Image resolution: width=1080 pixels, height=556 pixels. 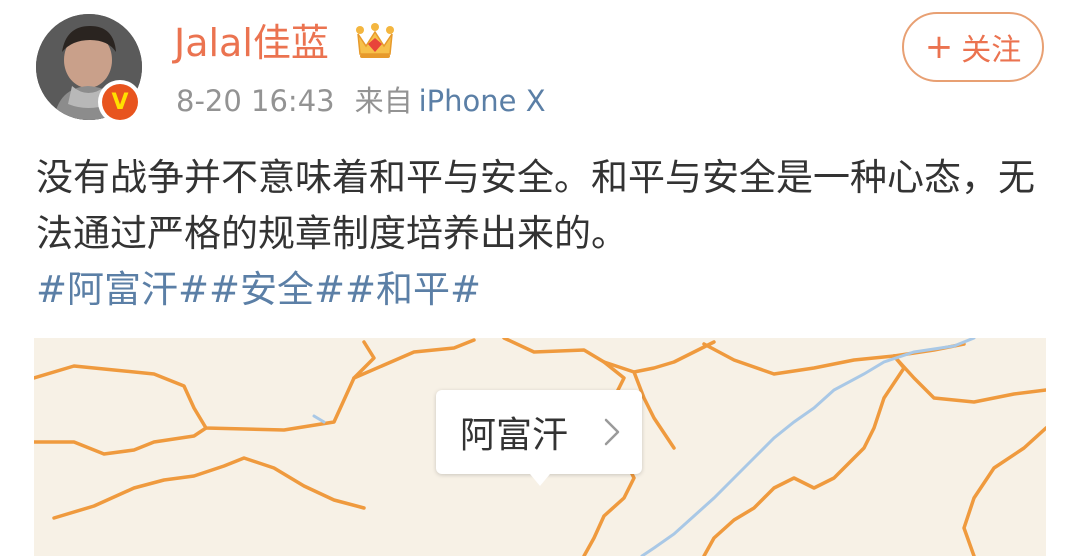 I want to click on plus-icon: +, so click(x=939, y=47).